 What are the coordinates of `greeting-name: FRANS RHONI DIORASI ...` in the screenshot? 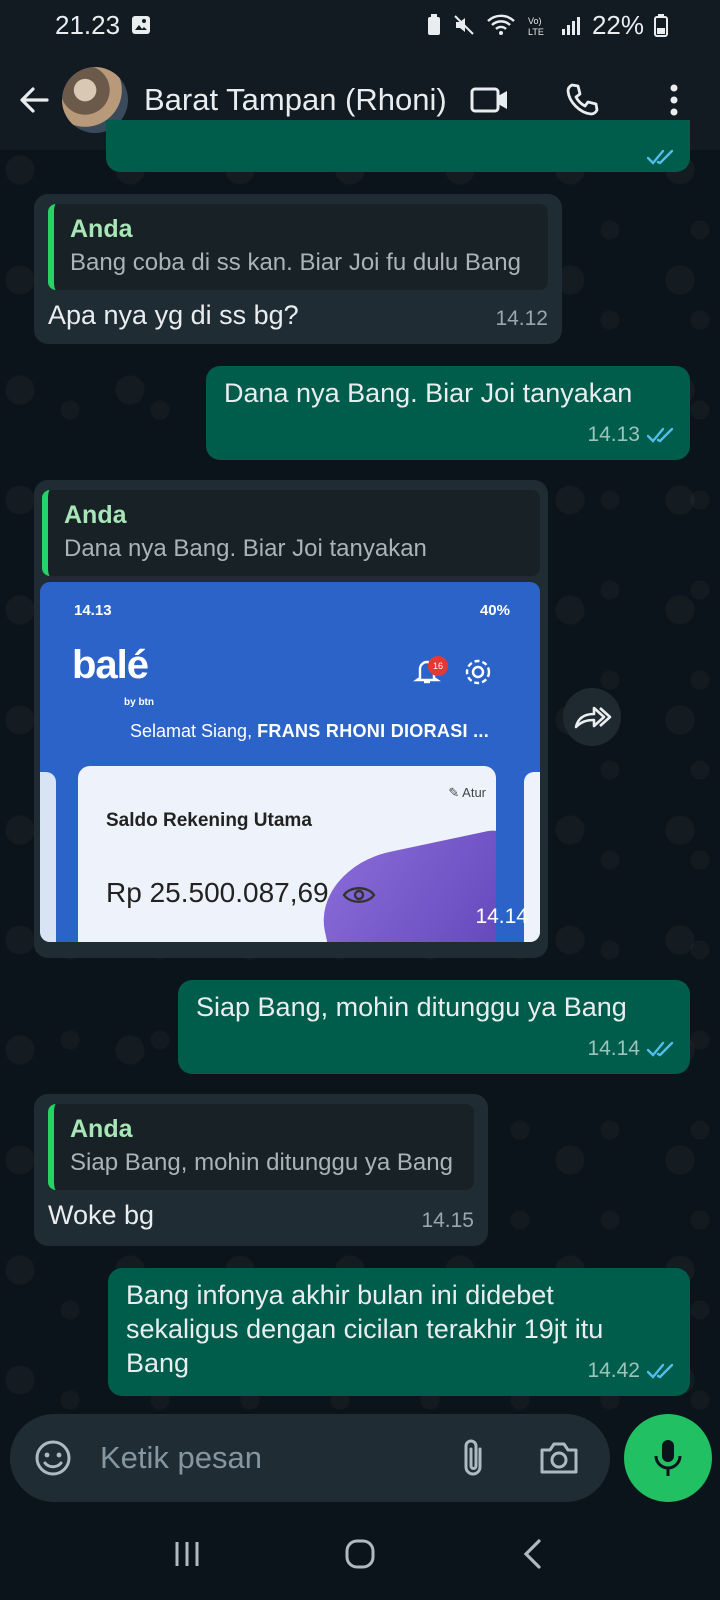 It's located at (373, 731).